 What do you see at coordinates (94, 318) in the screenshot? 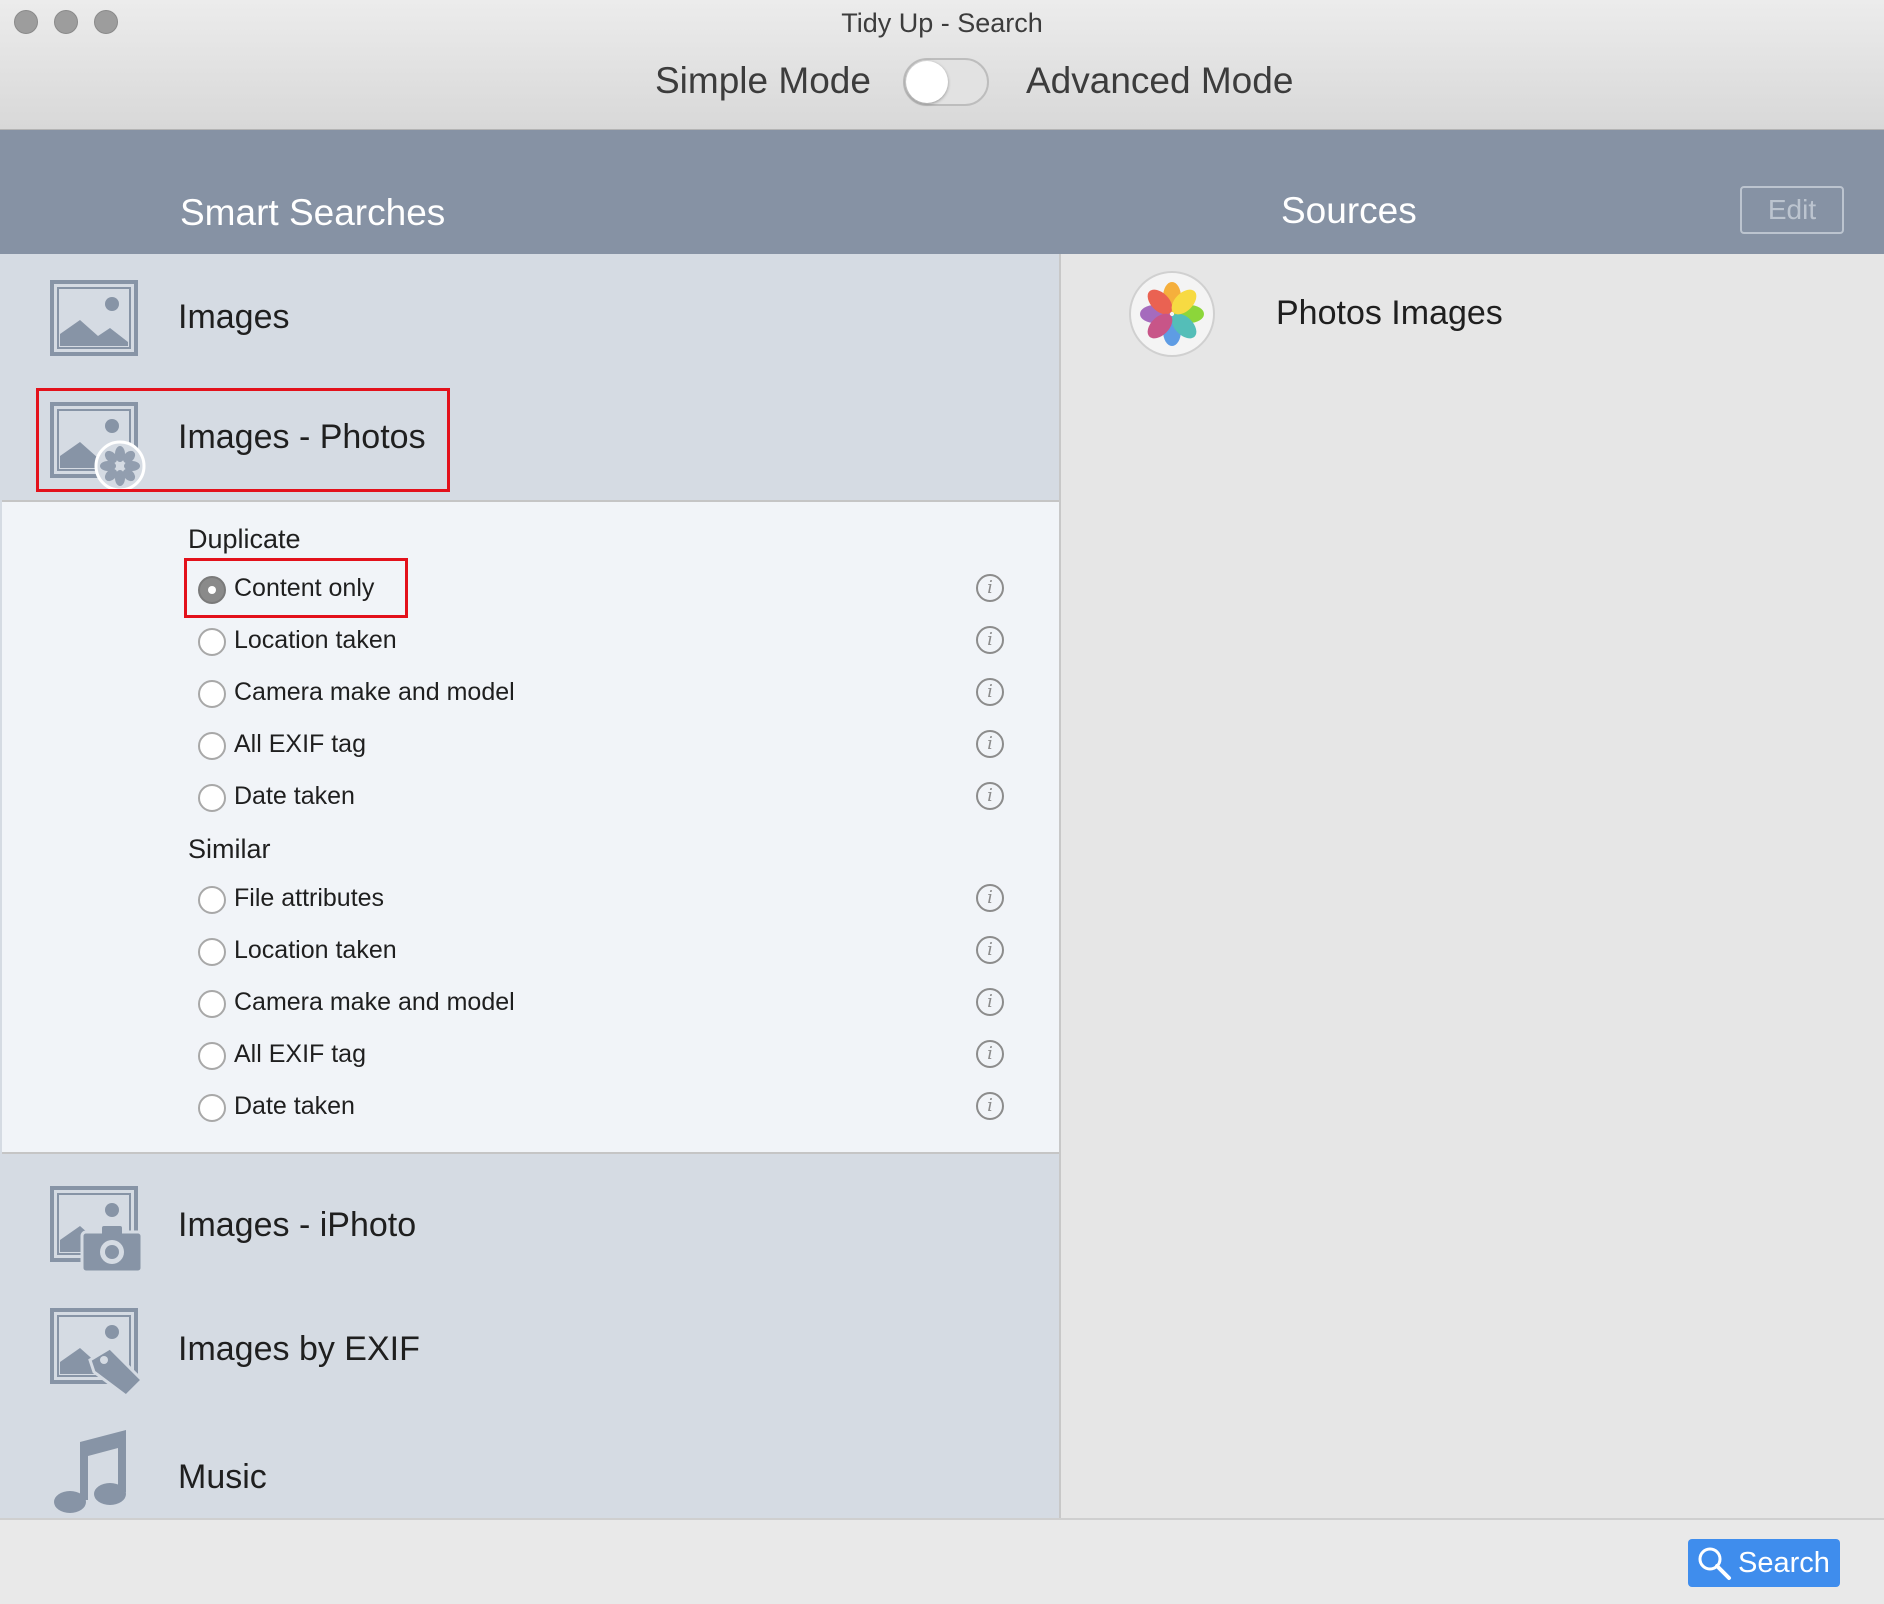
I see `image-icon` at bounding box center [94, 318].